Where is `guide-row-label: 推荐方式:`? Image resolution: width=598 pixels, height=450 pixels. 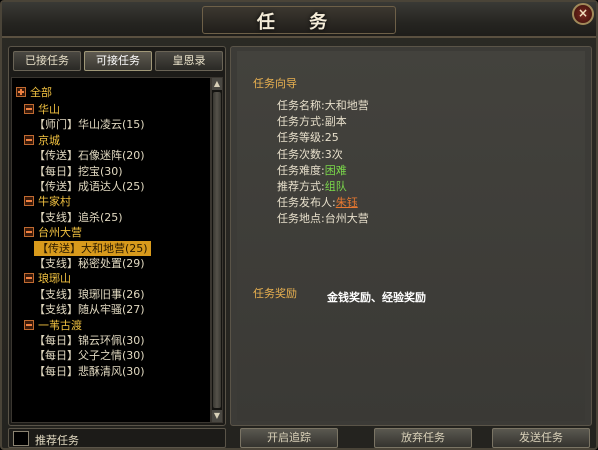
guide-row-label: 推荐方式: is located at coordinates (301, 186).